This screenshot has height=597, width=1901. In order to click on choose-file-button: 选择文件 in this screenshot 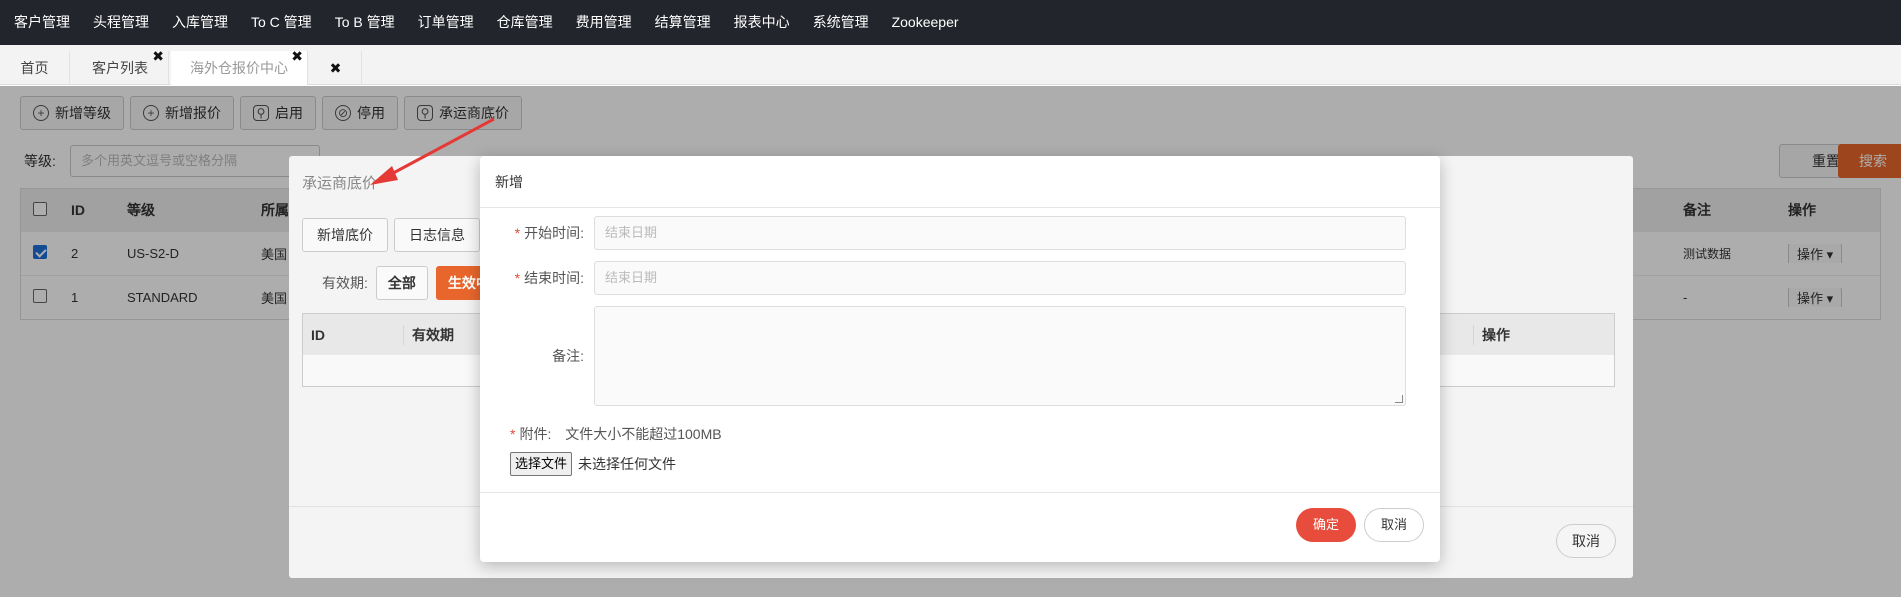, I will do `click(541, 464)`.